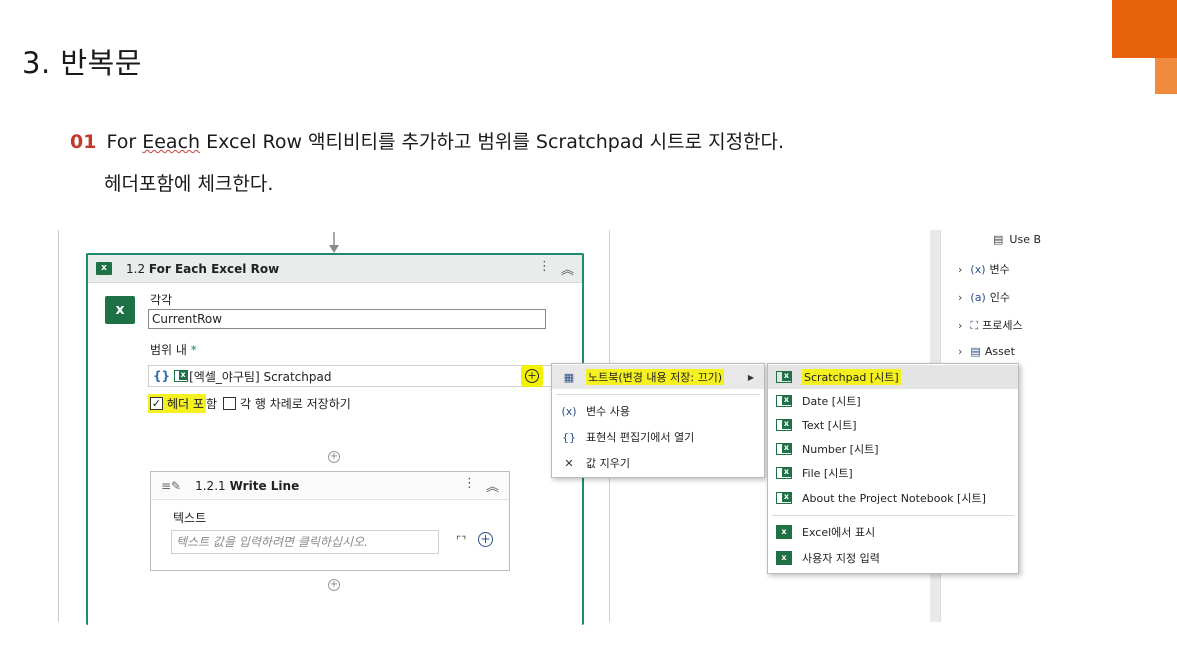 This screenshot has height=652, width=1177. What do you see at coordinates (999, 297) in the screenshot?
I see `panel-item-label: 인수` at bounding box center [999, 297].